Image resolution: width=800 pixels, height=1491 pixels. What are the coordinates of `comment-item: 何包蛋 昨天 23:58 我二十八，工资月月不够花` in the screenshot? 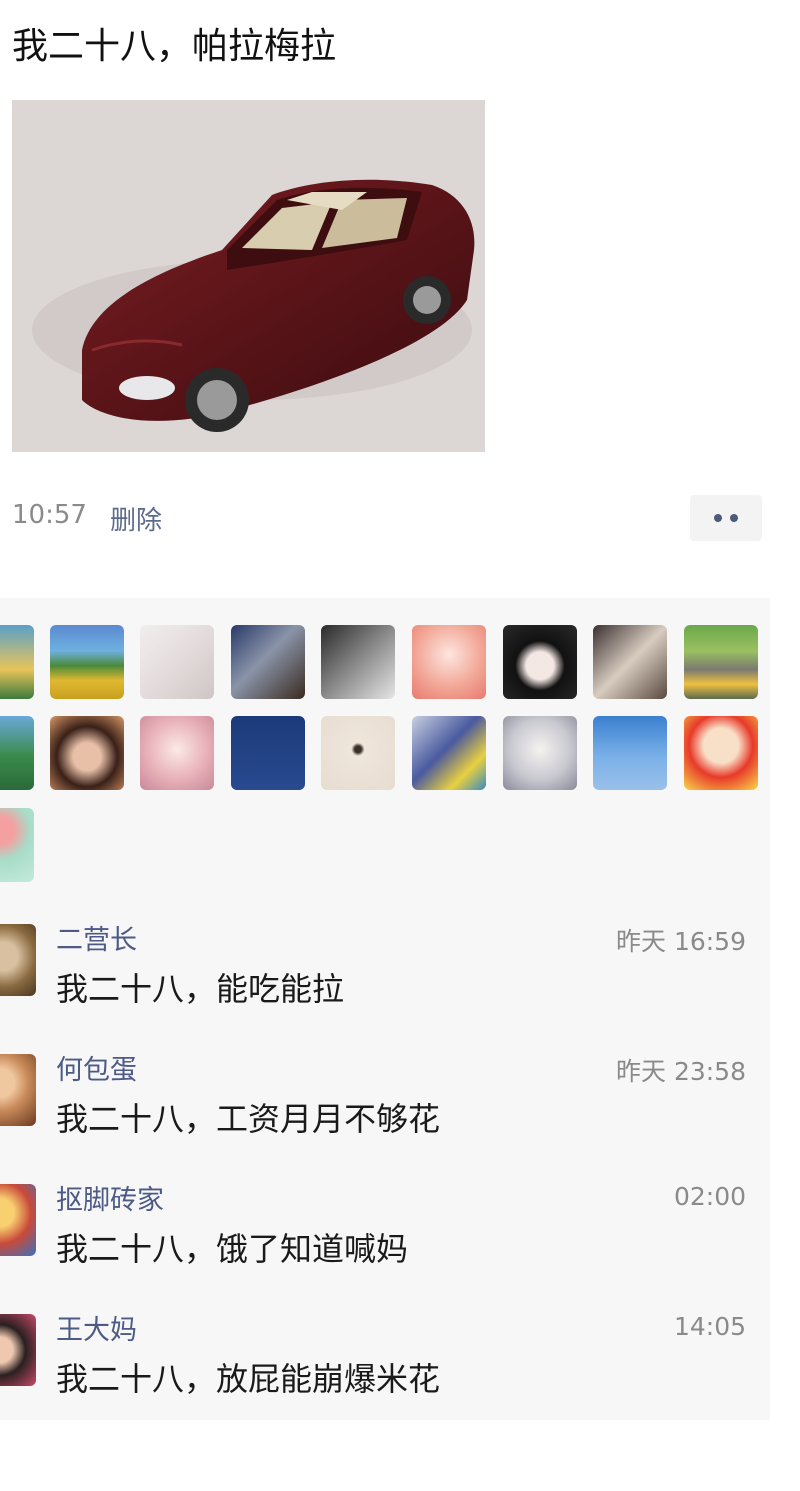 It's located at (385, 1108).